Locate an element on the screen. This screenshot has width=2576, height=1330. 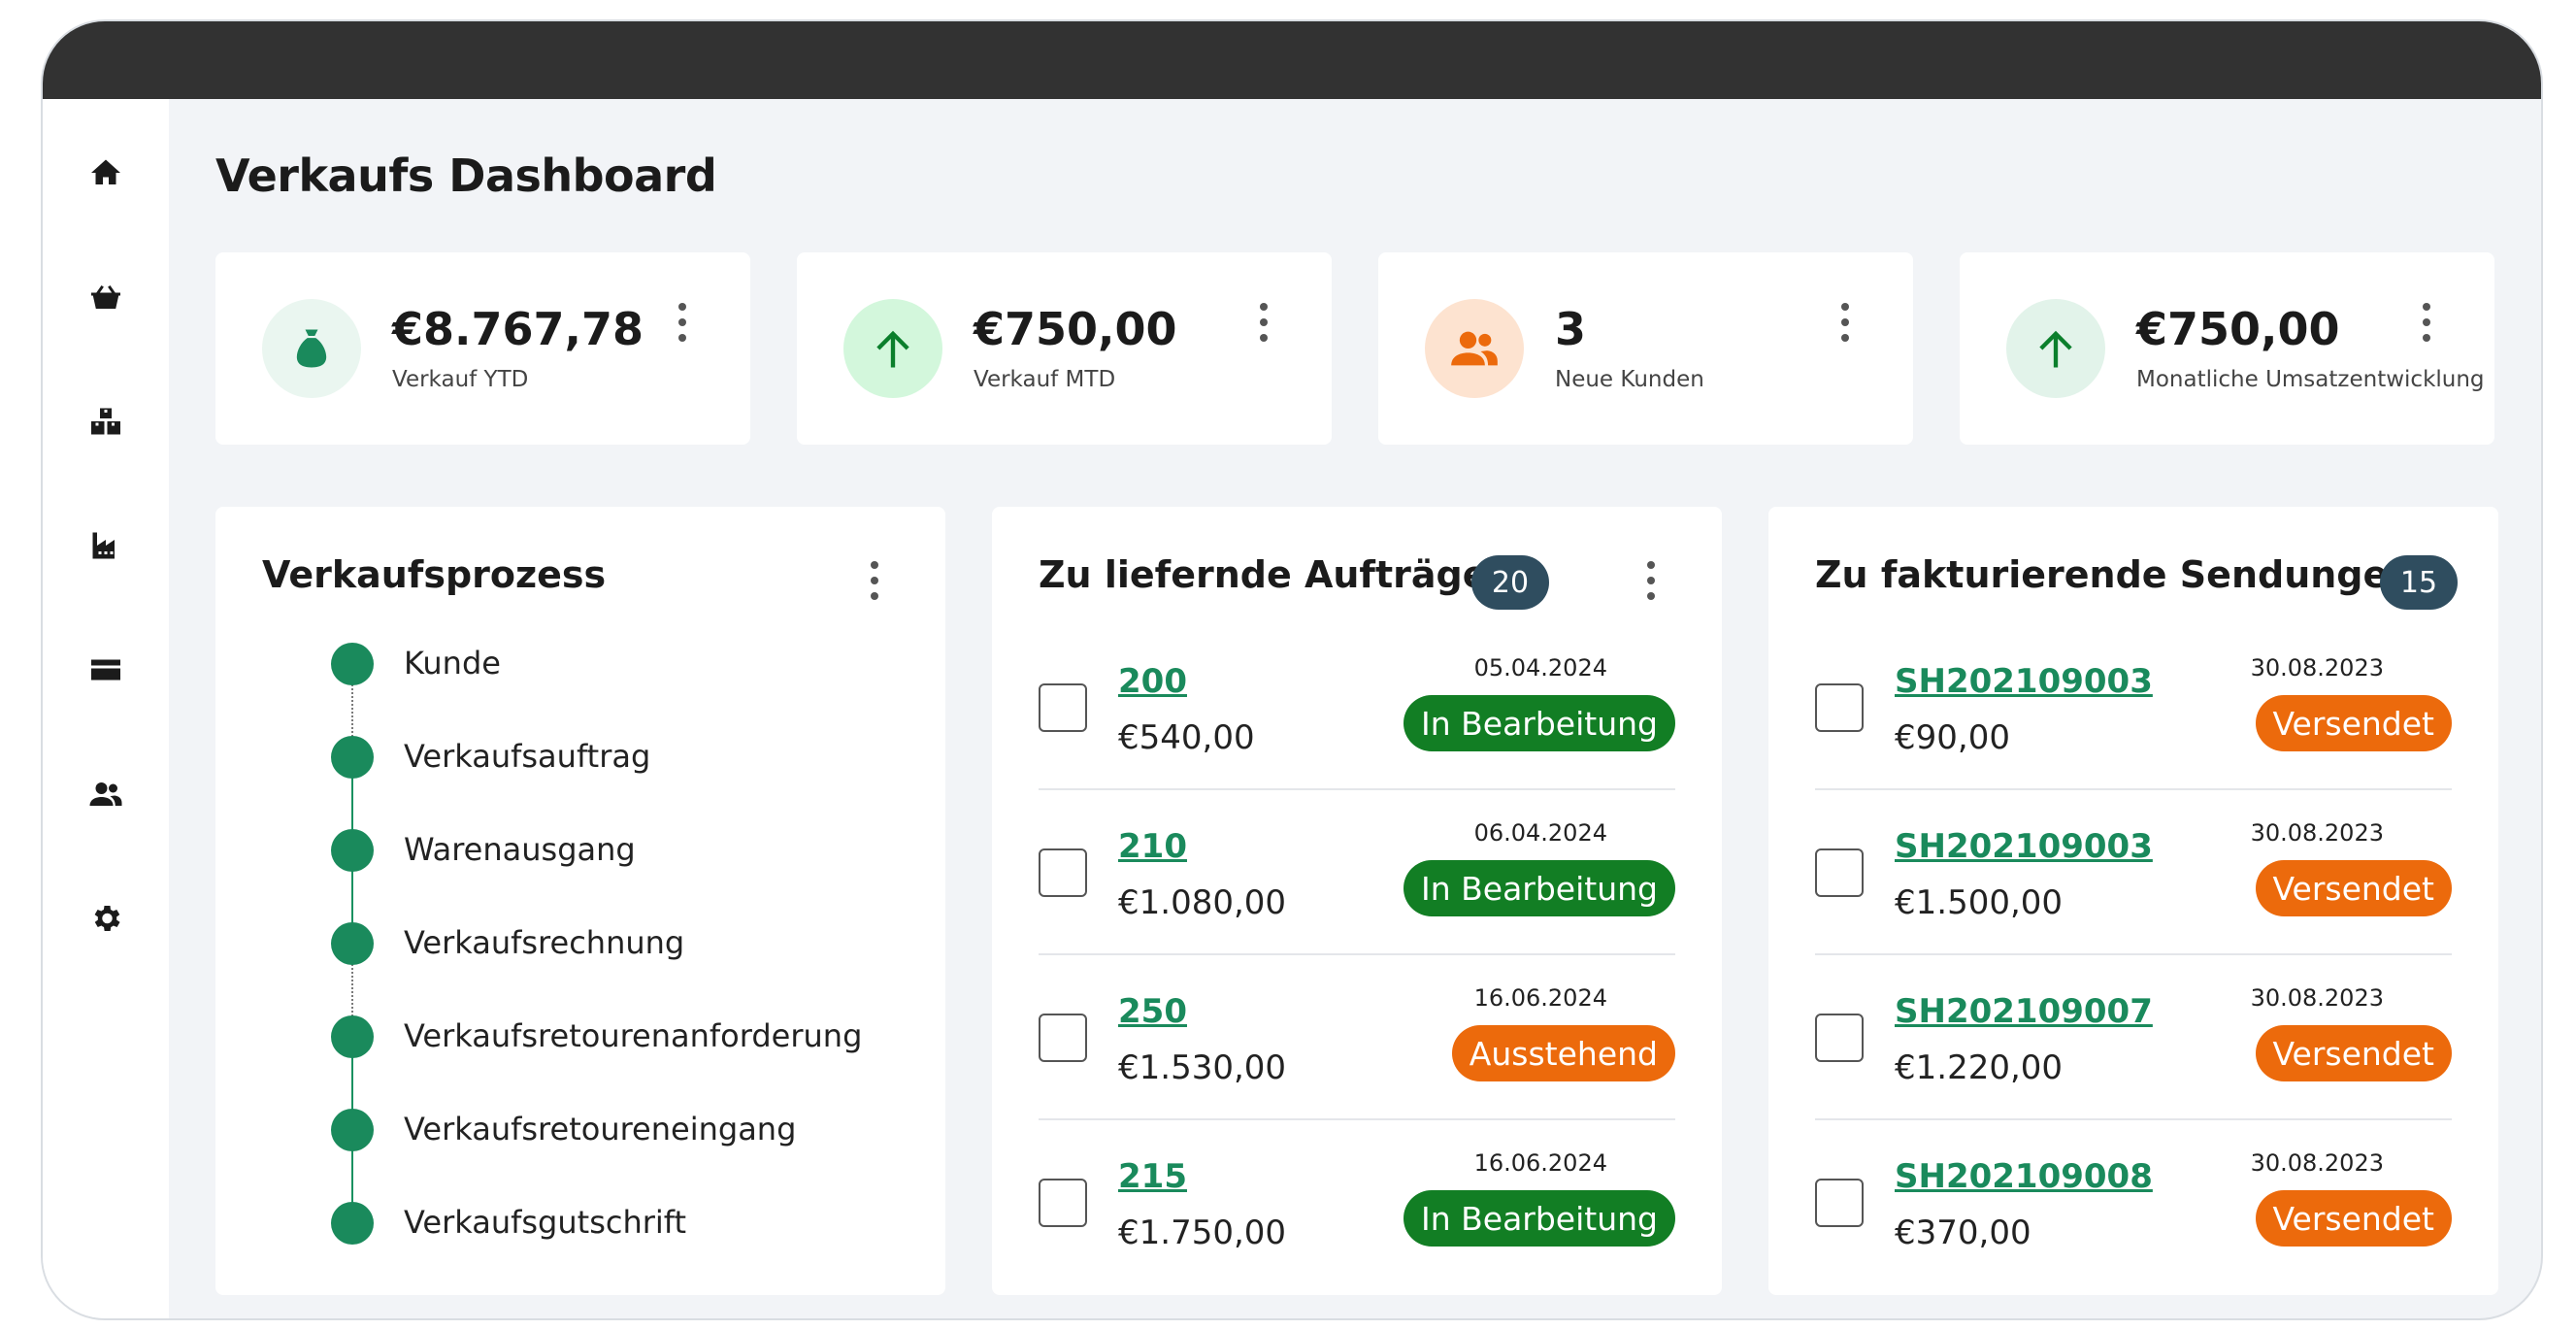
process-step-label: Verkaufsgutschrift is located at coordinates (545, 1222).